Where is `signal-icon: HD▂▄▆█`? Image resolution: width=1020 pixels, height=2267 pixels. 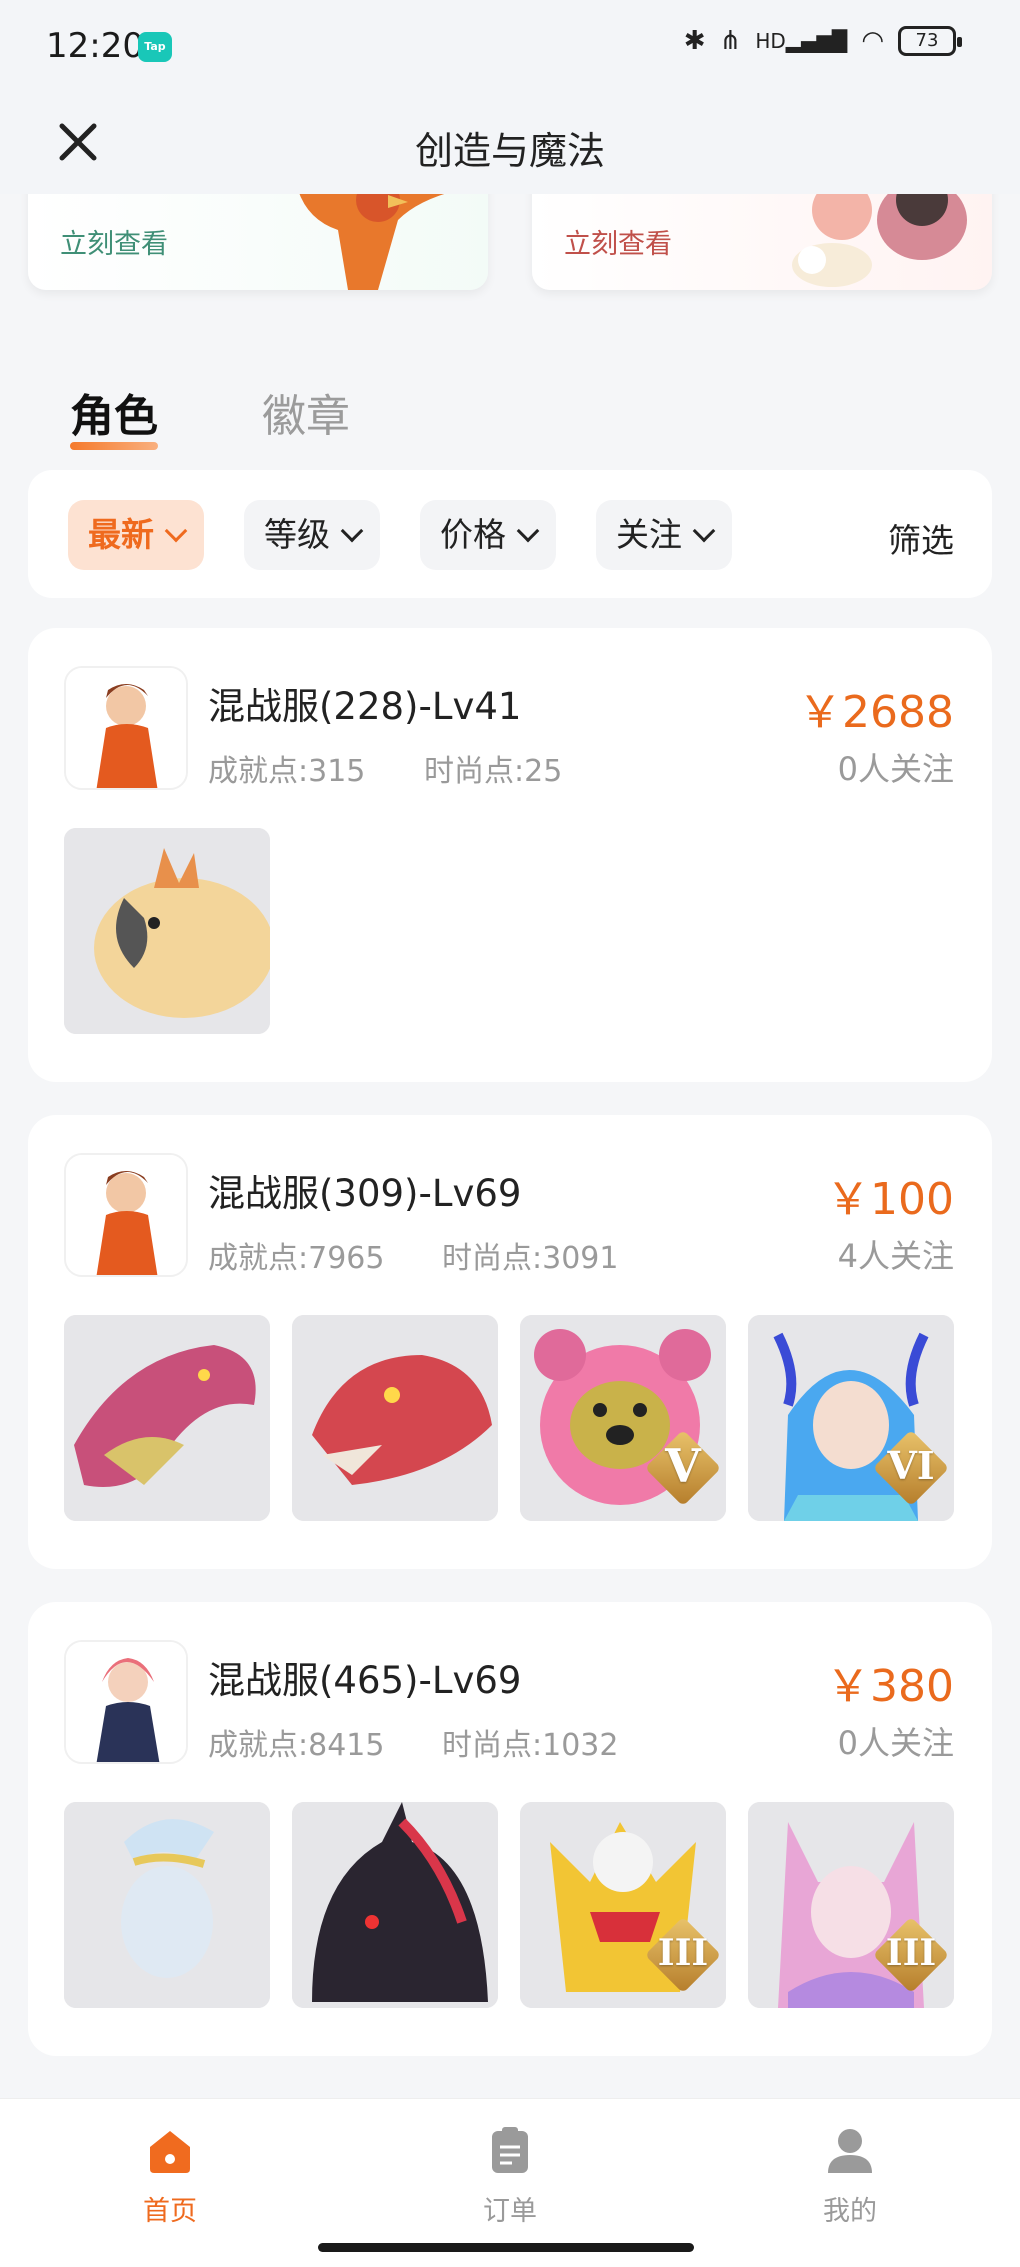
signal-icon: HD▂▄▆█ is located at coordinates (801, 41).